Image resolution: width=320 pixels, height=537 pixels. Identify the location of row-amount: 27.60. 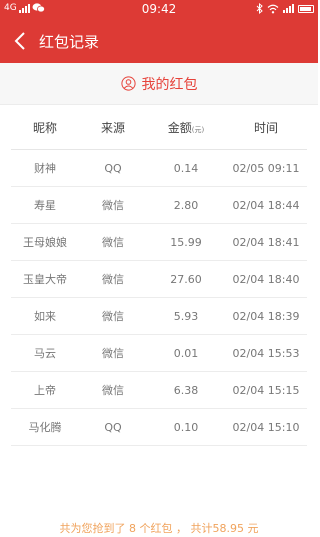
(186, 279).